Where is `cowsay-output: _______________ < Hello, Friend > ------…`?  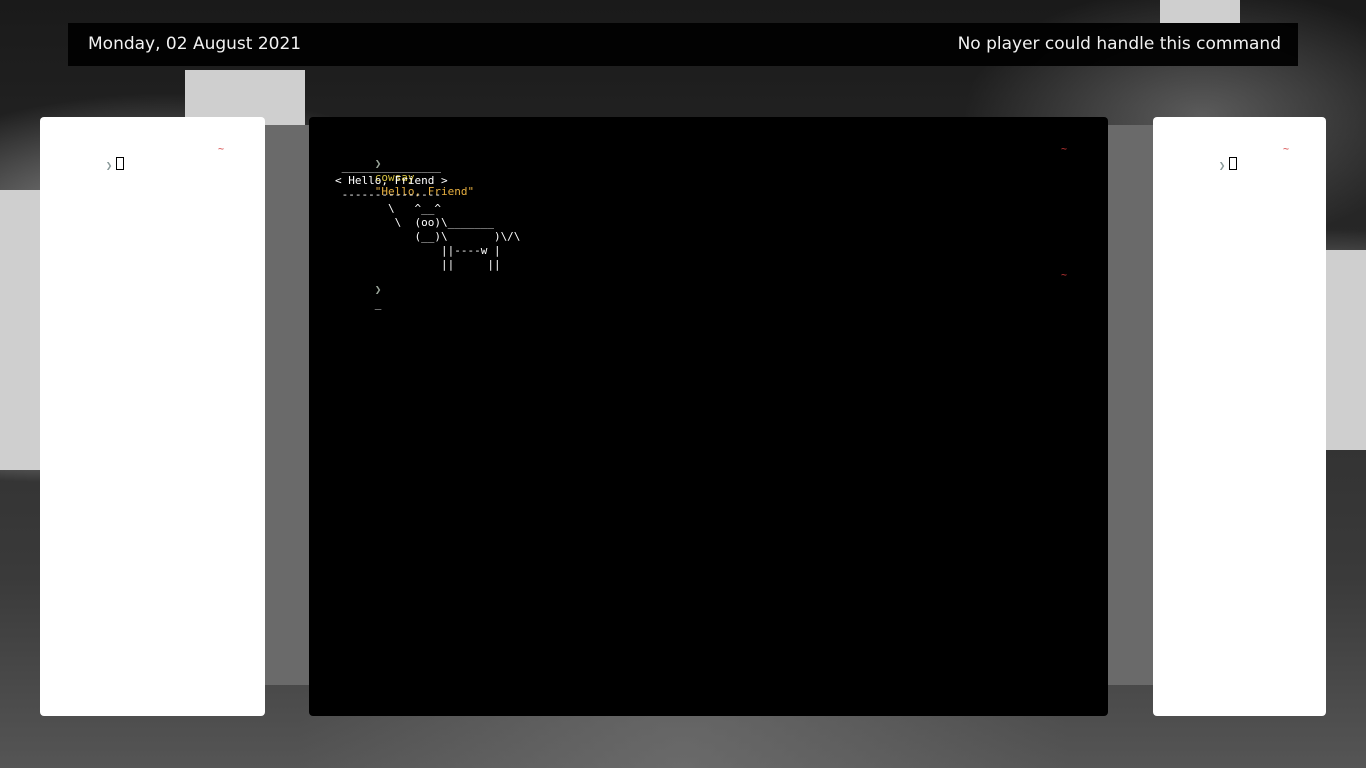
cowsay-output: _______________ < Hello, Friend > ------… is located at coordinates (428, 215).